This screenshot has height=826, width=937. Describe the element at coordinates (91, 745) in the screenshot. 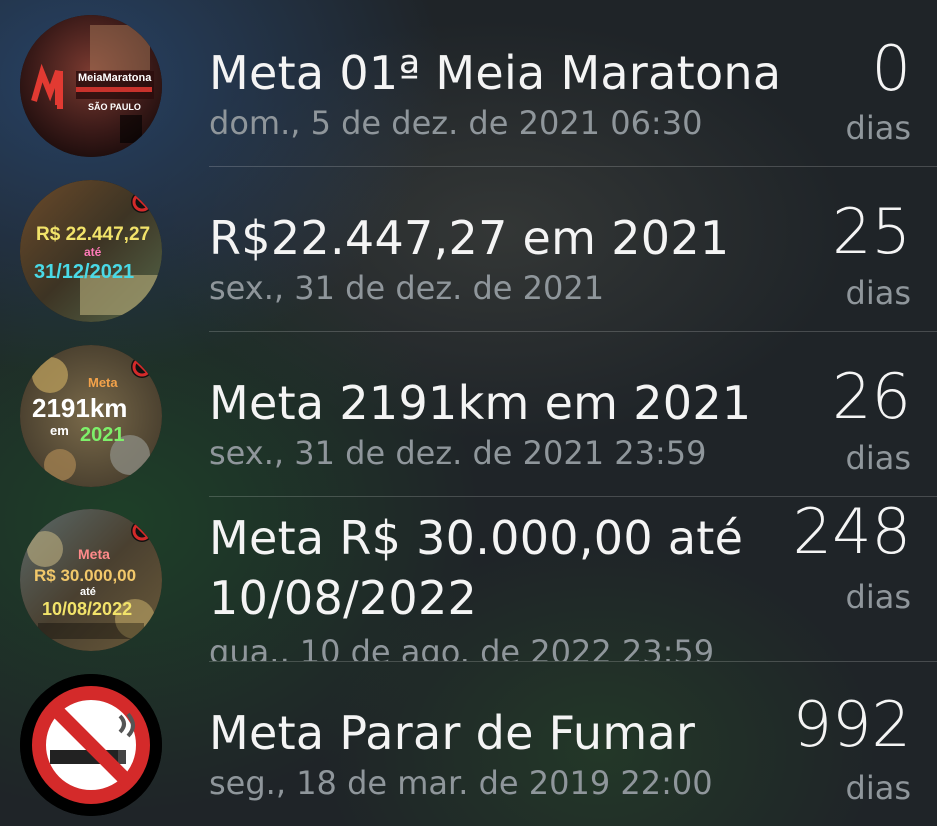

I see `no-smoking-icon` at that location.